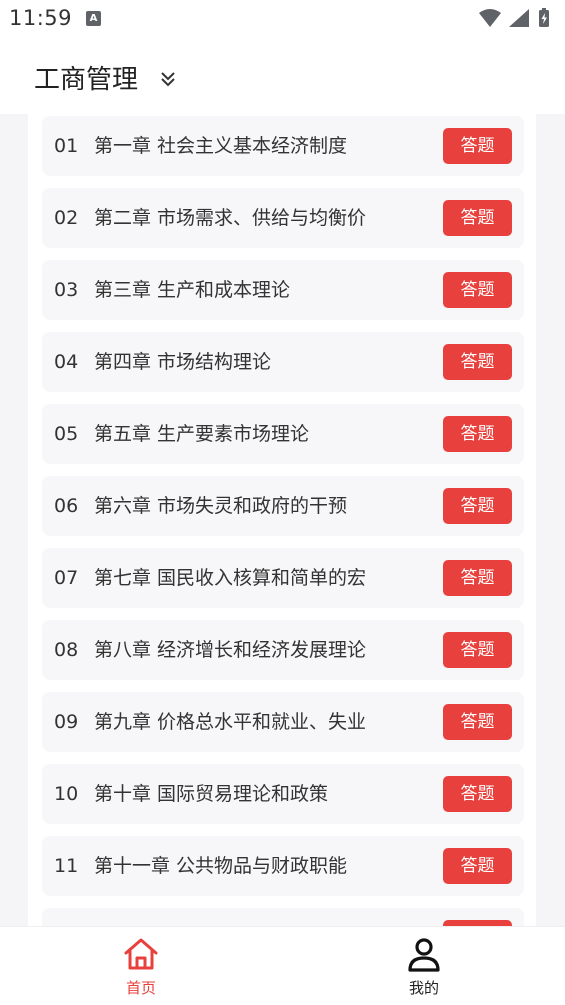 Image resolution: width=565 pixels, height=1005 pixels. What do you see at coordinates (423, 988) in the screenshot?
I see `nav-mine-label: 我的` at bounding box center [423, 988].